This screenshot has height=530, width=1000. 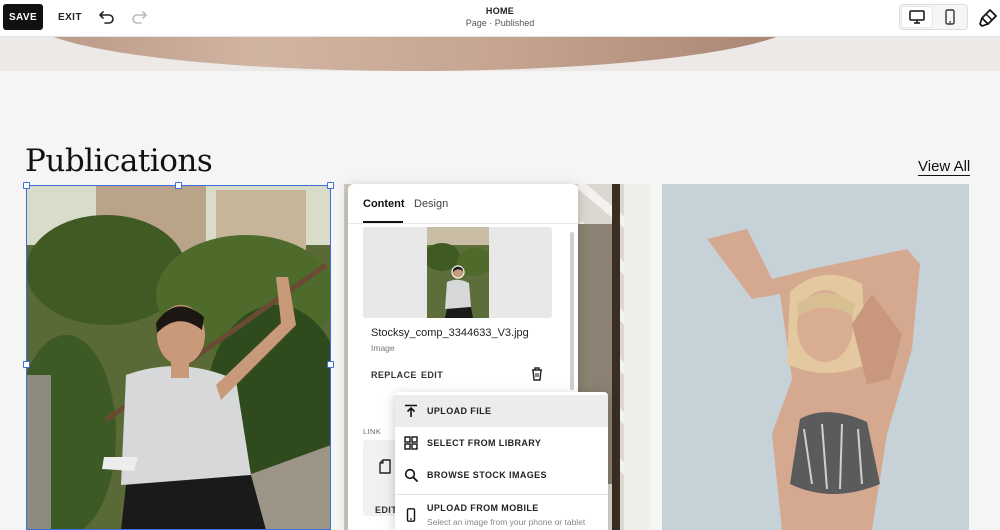 I want to click on view-all-label: View All, so click(x=944, y=167).